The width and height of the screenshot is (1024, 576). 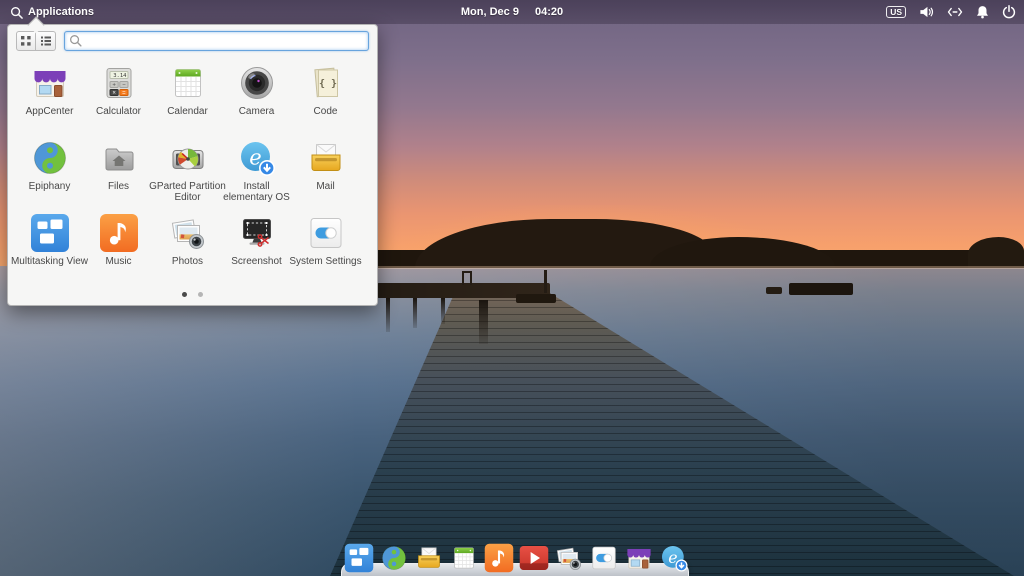 What do you see at coordinates (61, 12) in the screenshot?
I see `applications-label: Applications` at bounding box center [61, 12].